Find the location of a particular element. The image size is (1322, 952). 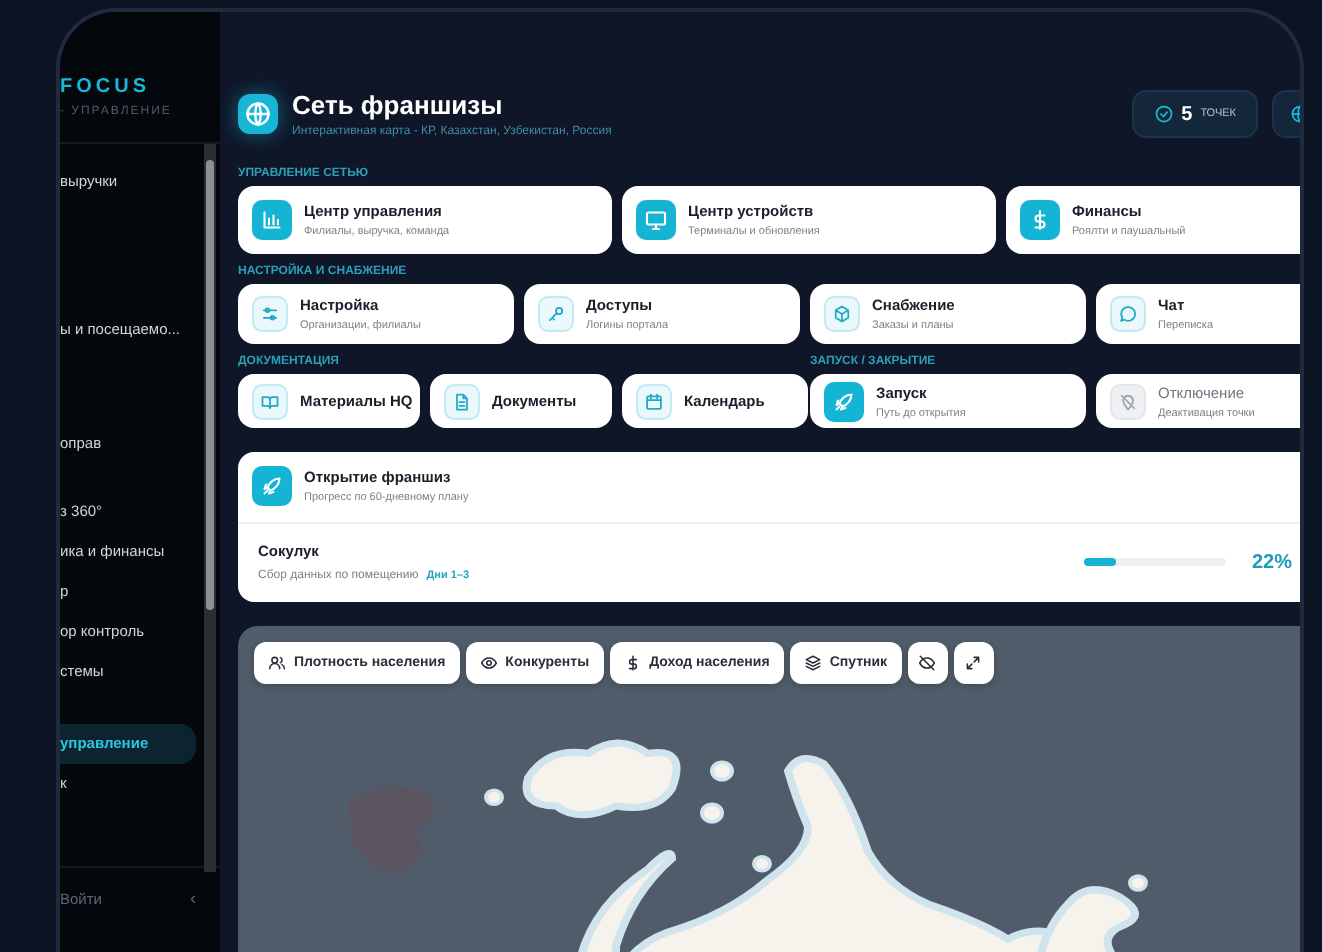

progress-percent: 22% is located at coordinates (1271, 562).